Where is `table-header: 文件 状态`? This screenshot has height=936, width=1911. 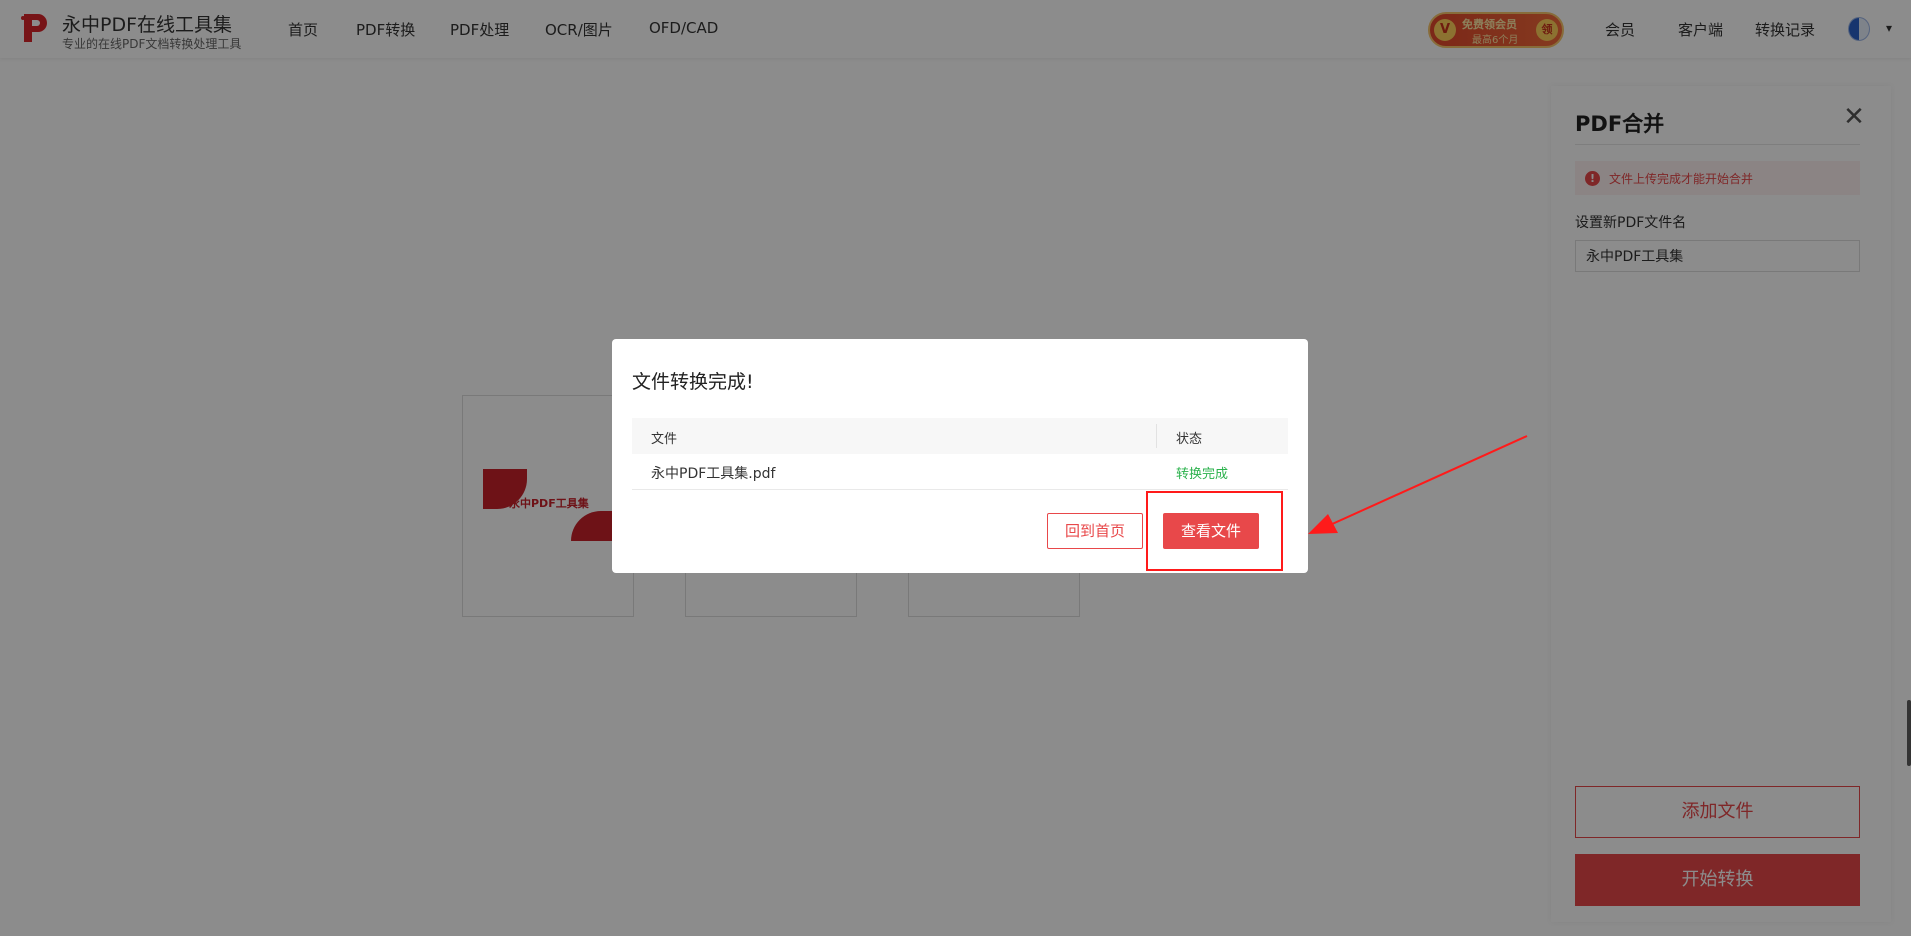
table-header: 文件 状态 is located at coordinates (960, 436).